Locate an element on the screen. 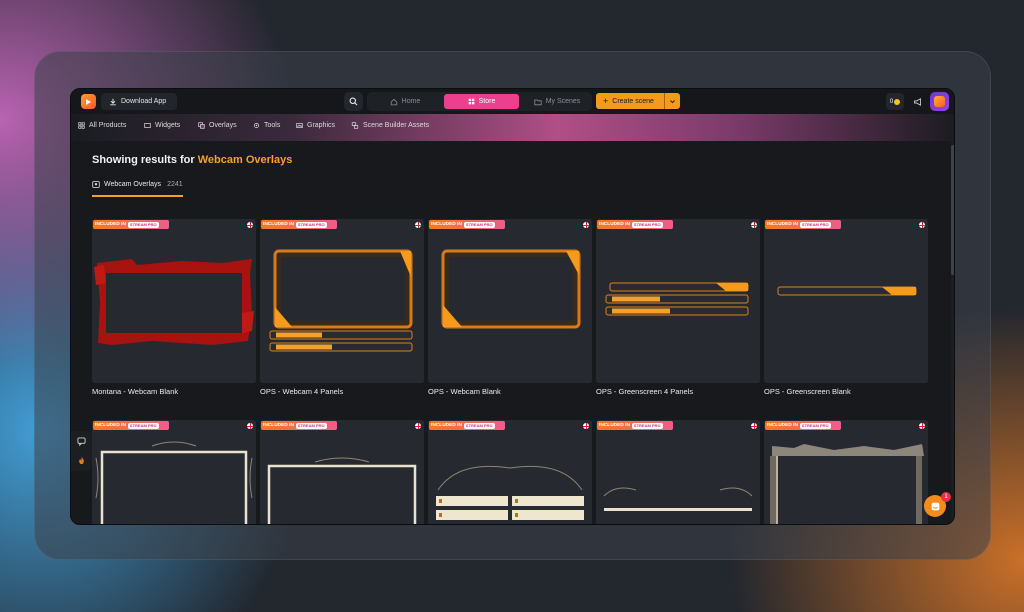 This screenshot has width=1024, height=612. scrollbar-thumb is located at coordinates (952, 210).